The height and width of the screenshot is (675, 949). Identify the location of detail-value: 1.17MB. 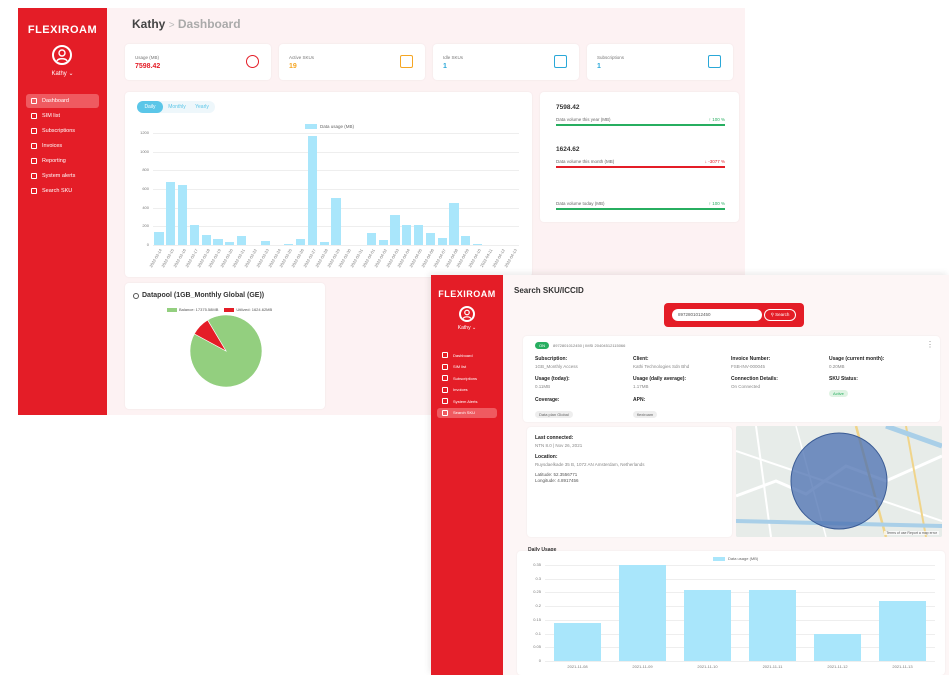
(641, 386).